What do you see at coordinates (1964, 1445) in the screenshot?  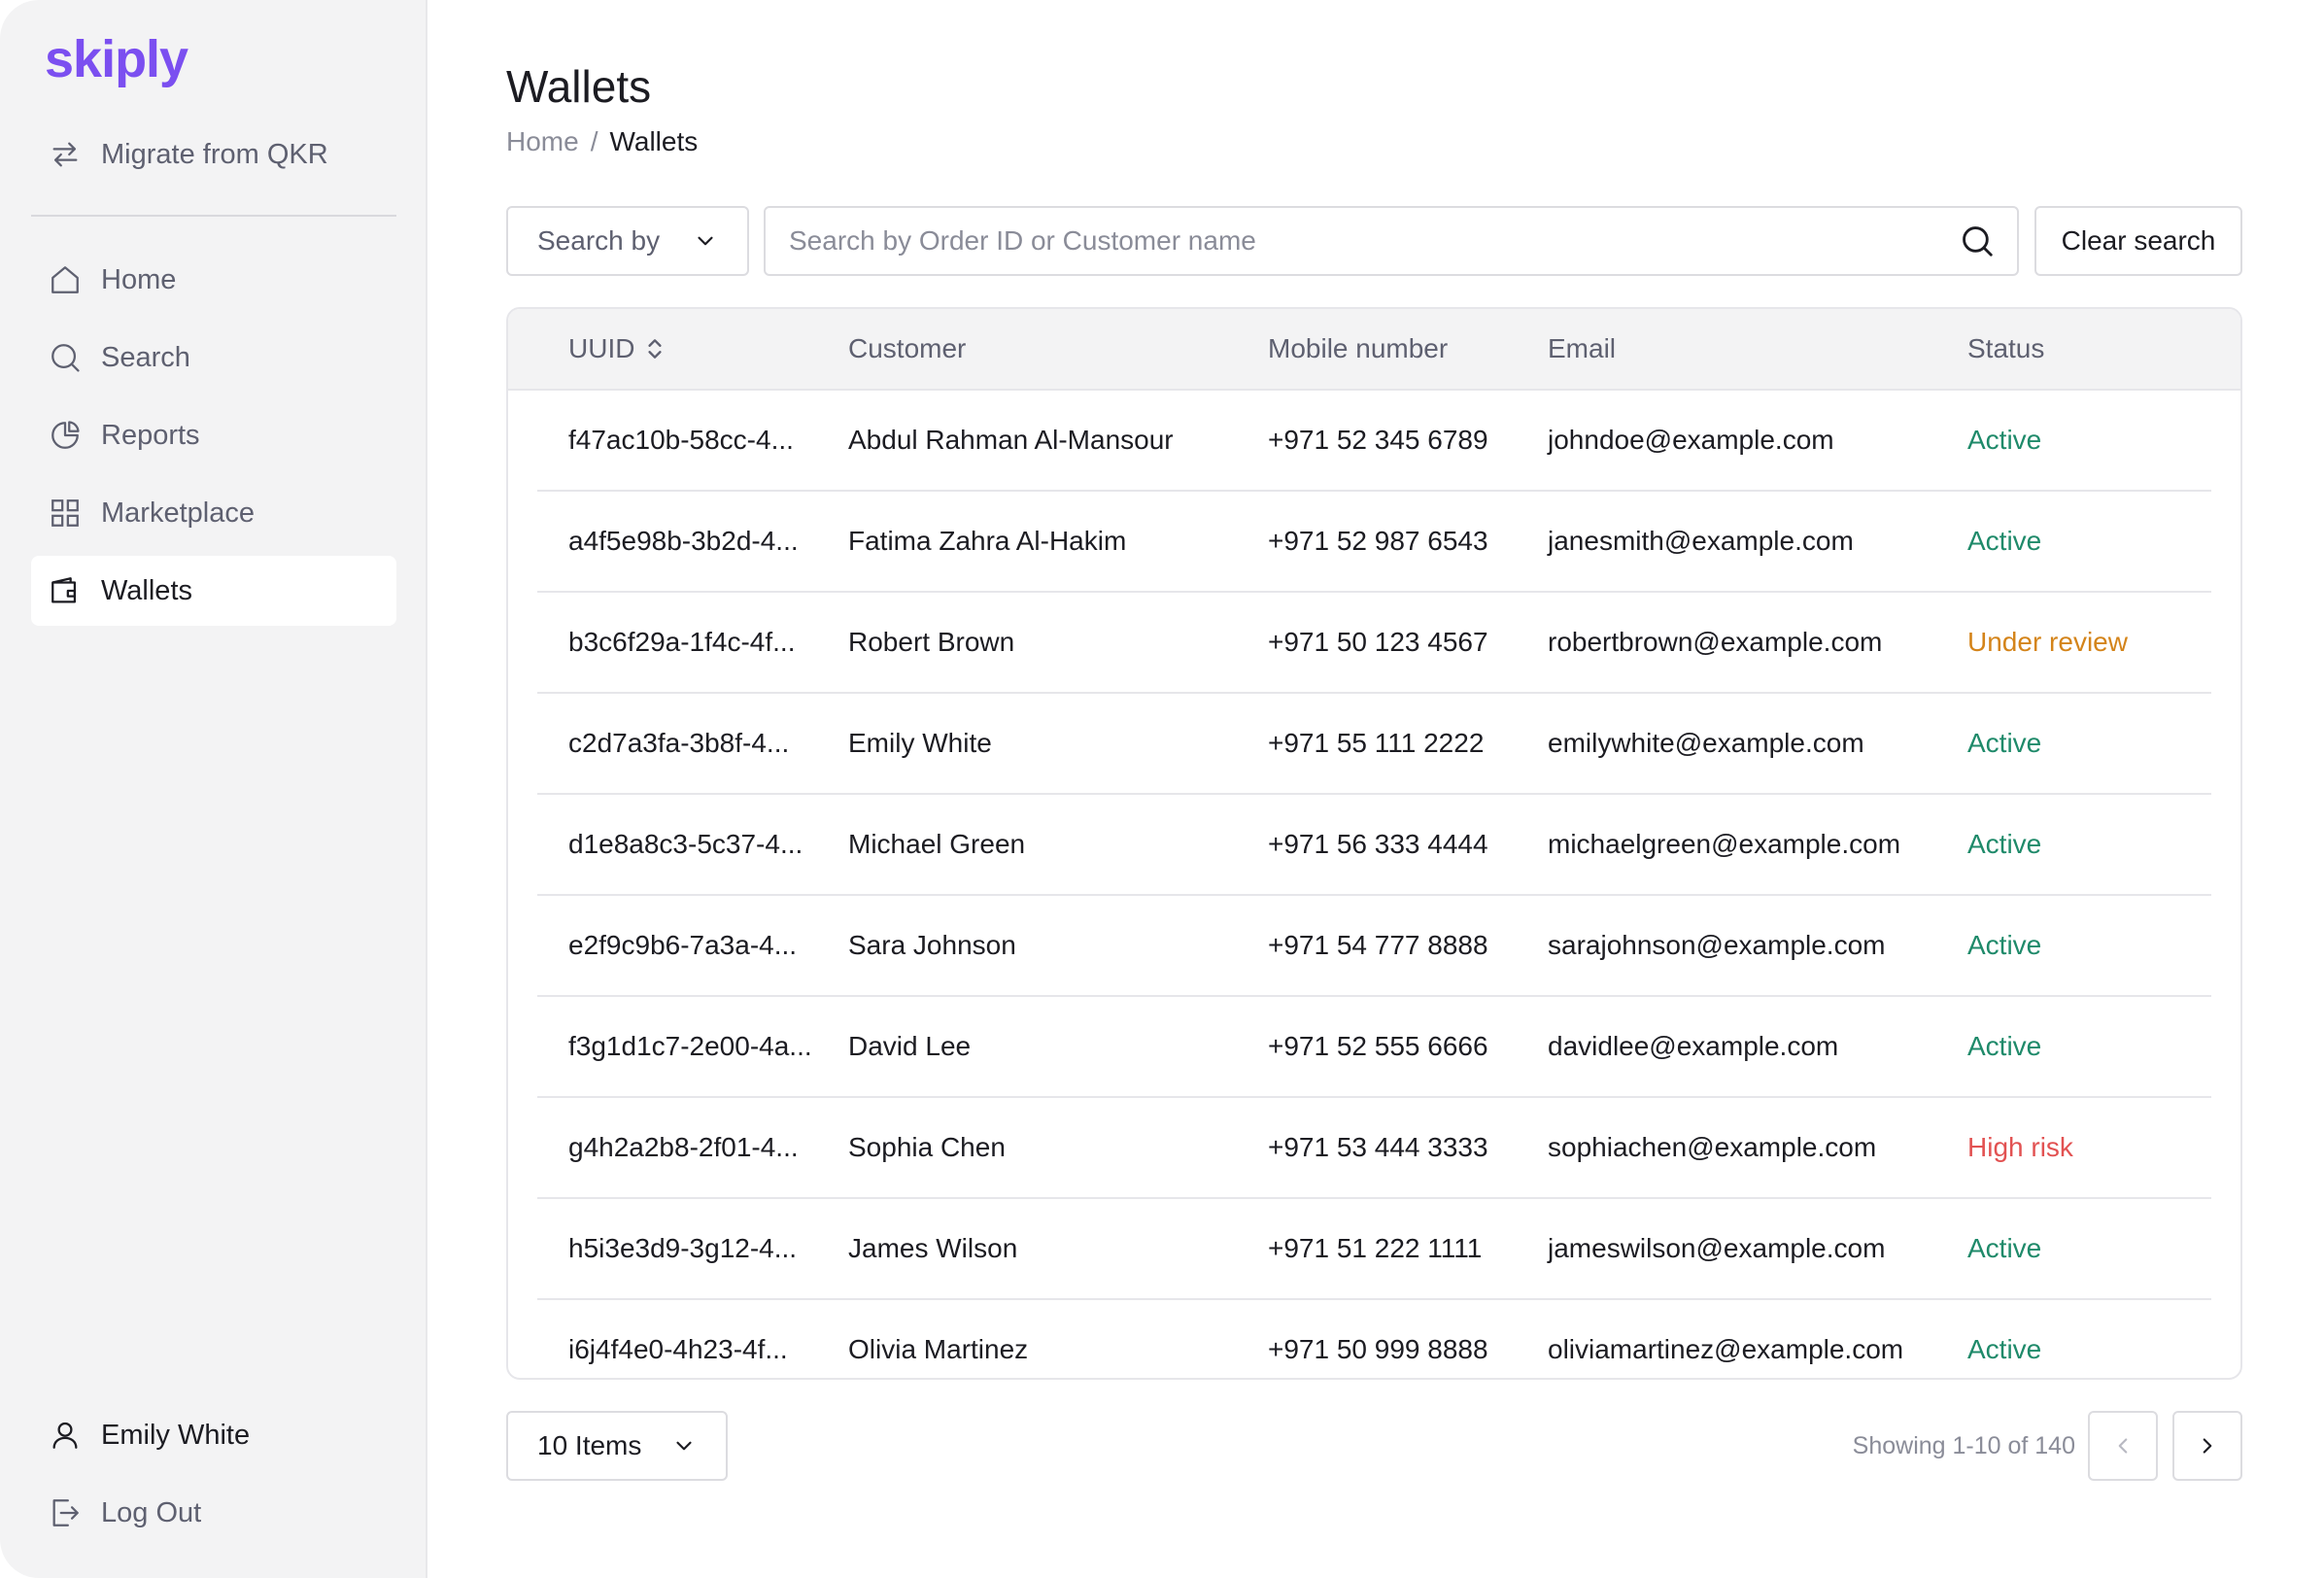 I see `pagination-summary: Showing 1-10 of 140` at bounding box center [1964, 1445].